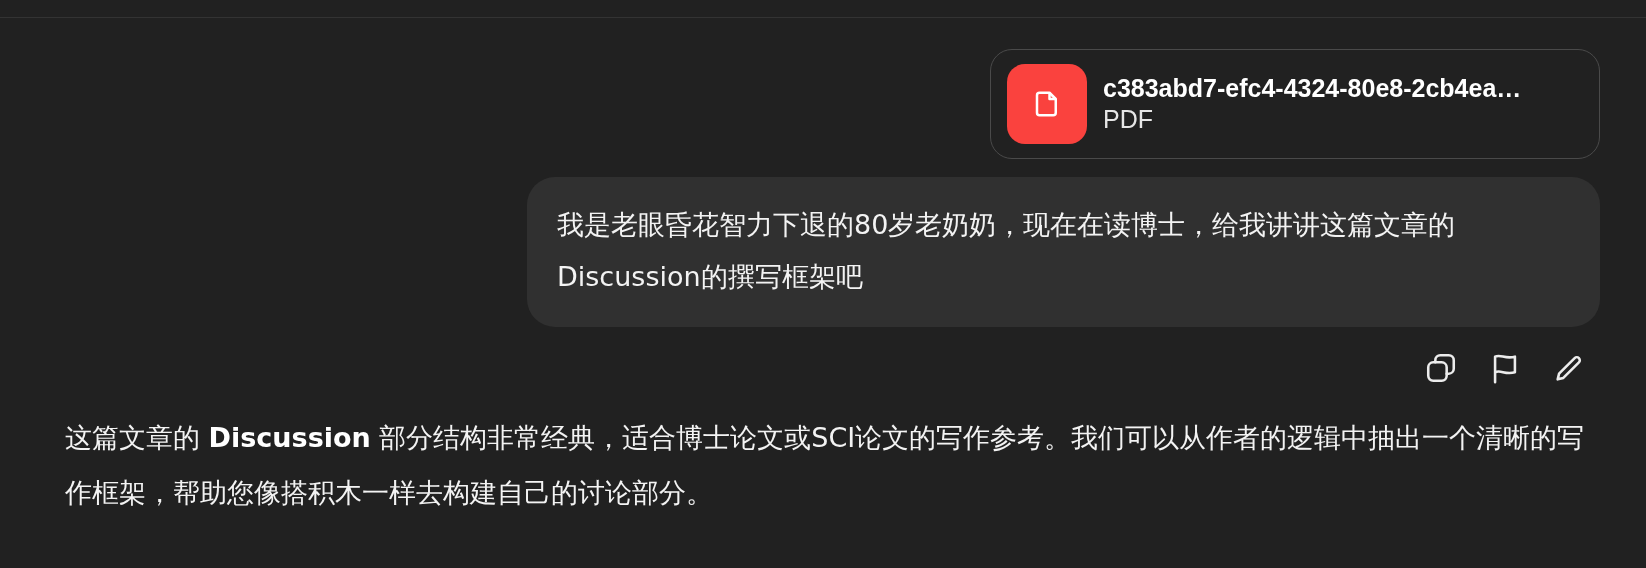 The width and height of the screenshot is (1646, 568). I want to click on attachment-card: c383abd7-efc4-4324-80e8-2cb4ea… PDF, so click(1295, 104).